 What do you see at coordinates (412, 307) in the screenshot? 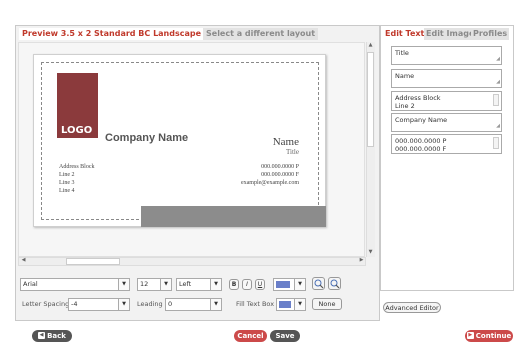
I see `advanced-editor-button: Advanced Editor` at bounding box center [412, 307].